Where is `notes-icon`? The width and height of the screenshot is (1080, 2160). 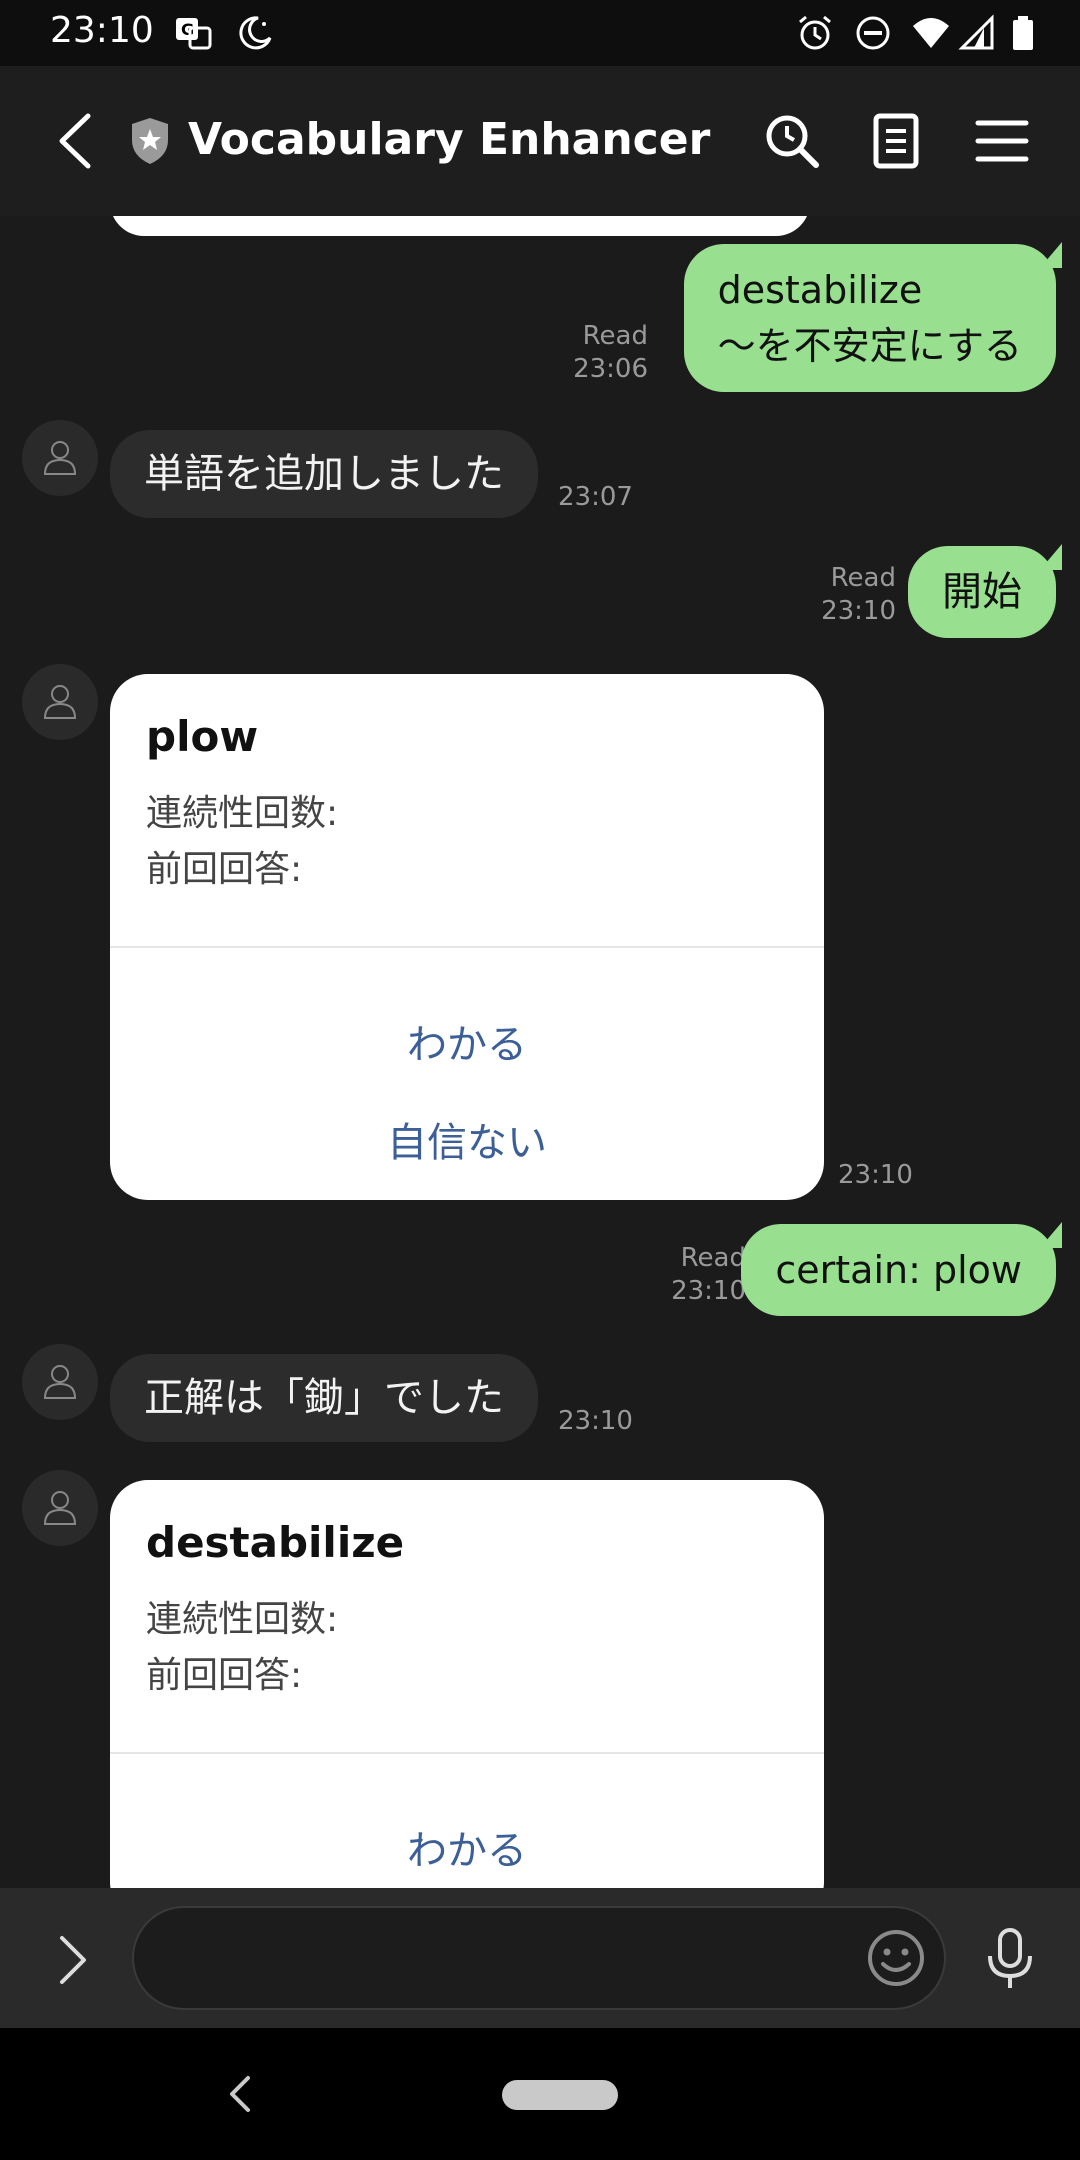 notes-icon is located at coordinates (896, 141).